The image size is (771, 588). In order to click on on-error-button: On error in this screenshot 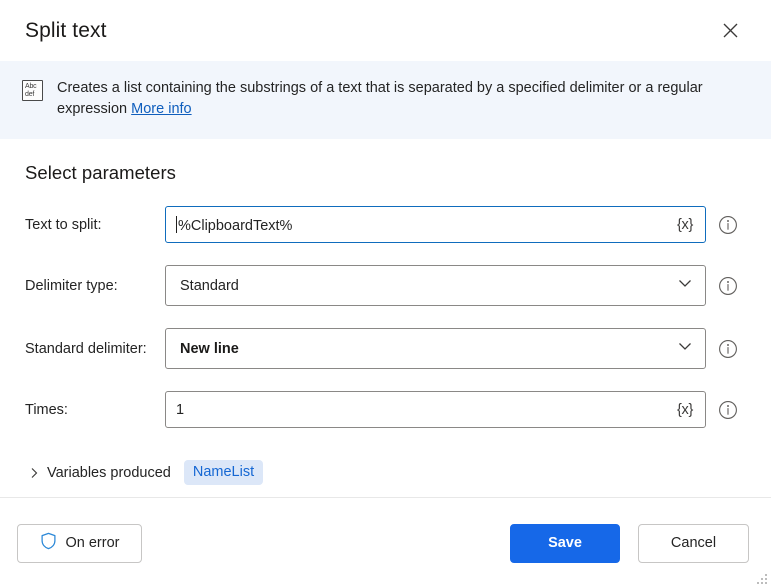, I will do `click(79, 543)`.